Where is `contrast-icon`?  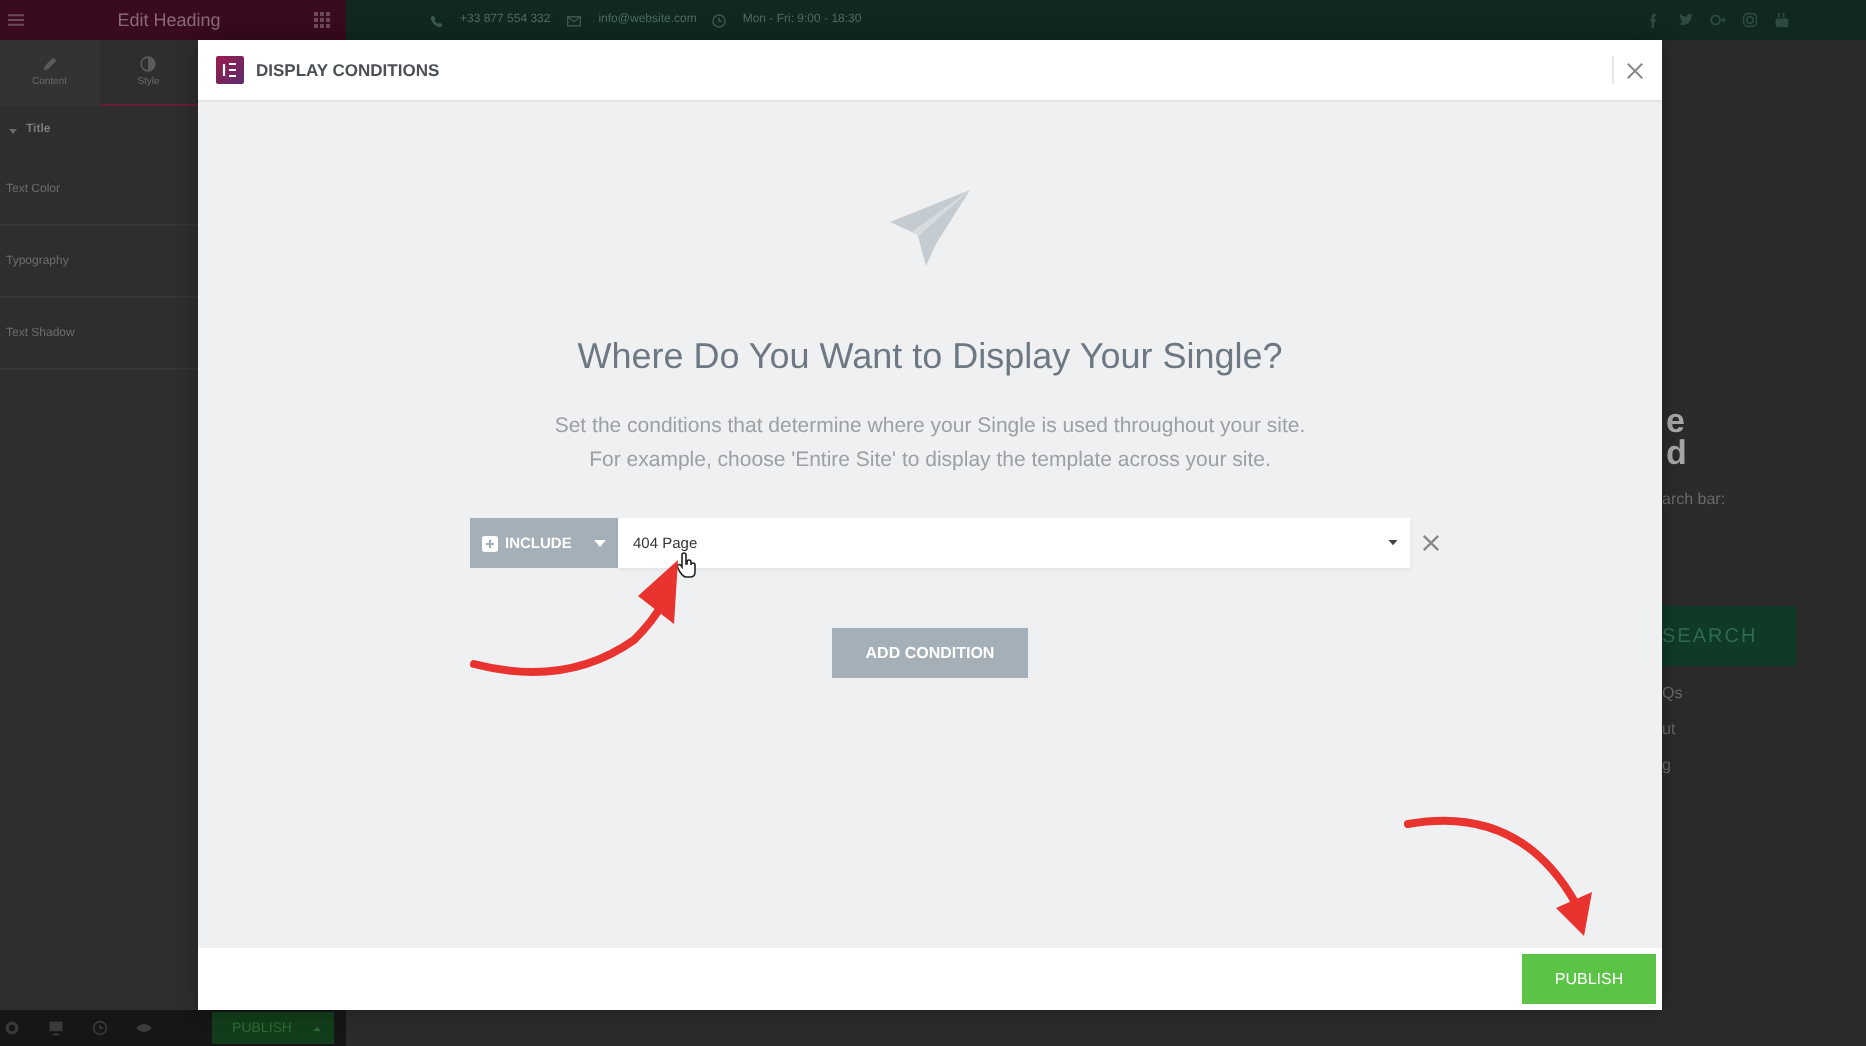
contrast-icon is located at coordinates (148, 64).